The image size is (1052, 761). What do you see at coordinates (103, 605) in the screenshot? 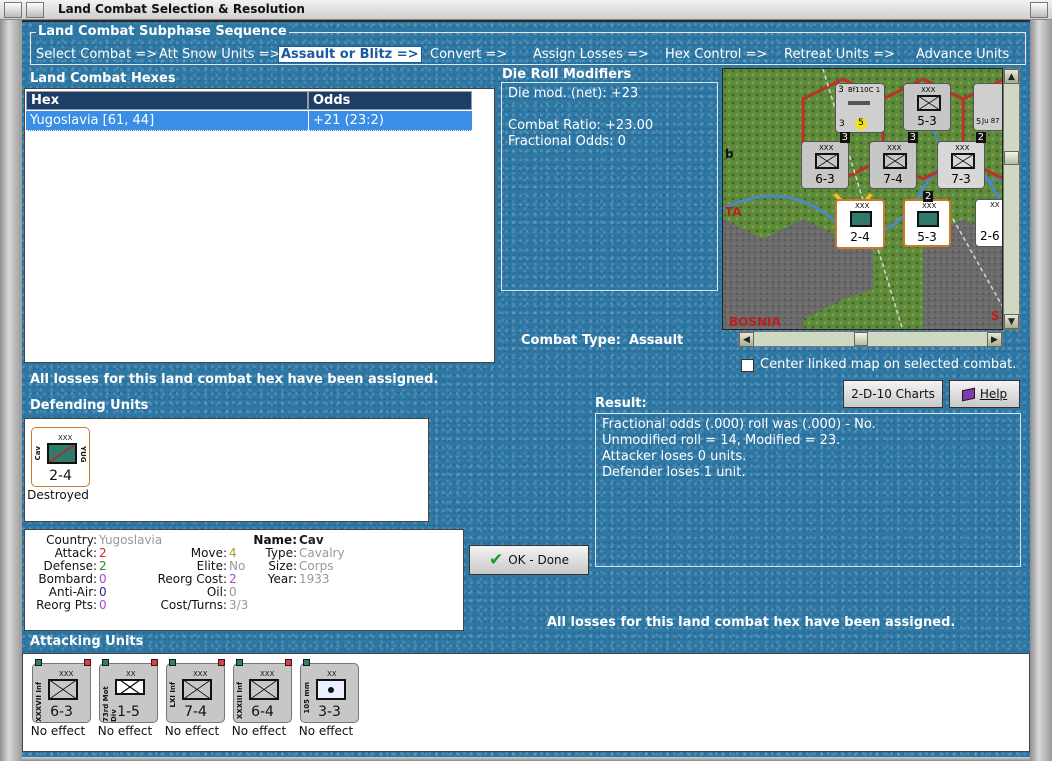
I see `stat-reorg: 0` at bounding box center [103, 605].